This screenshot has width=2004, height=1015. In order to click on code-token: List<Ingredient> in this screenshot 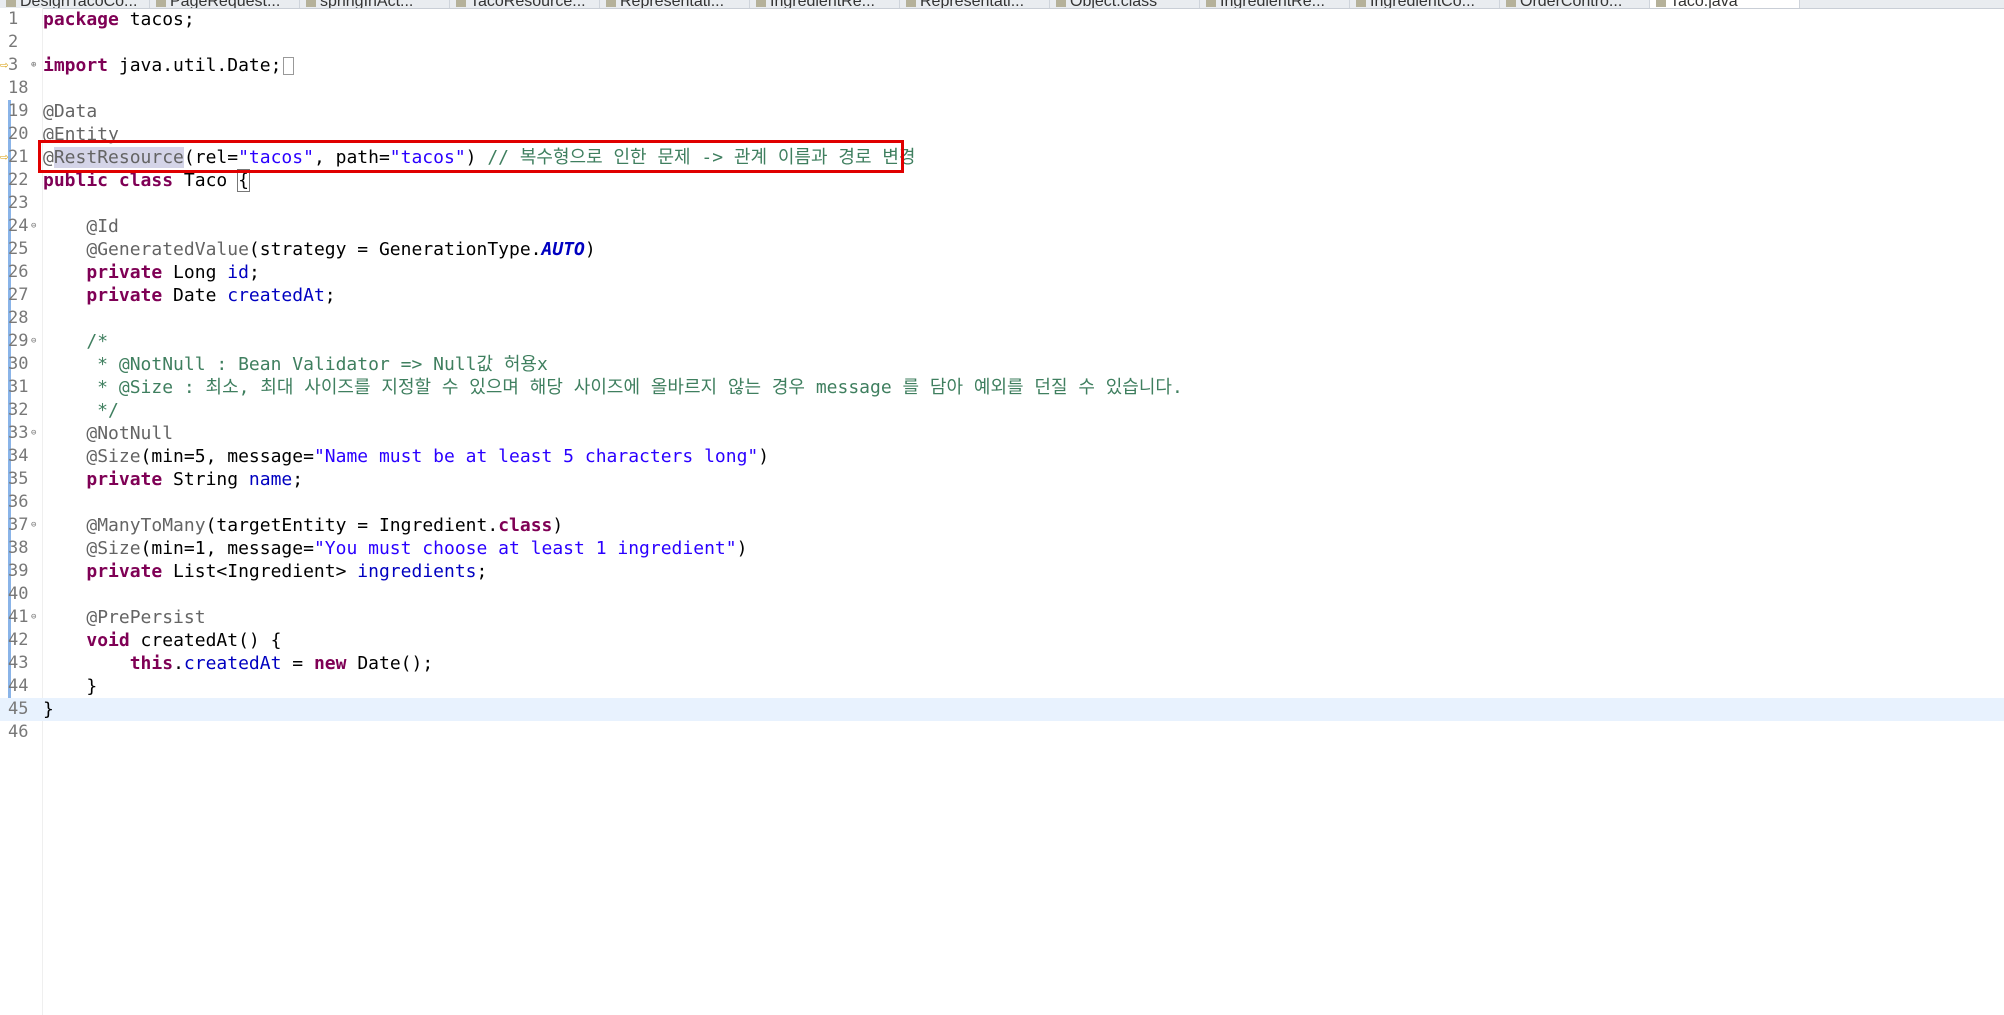, I will do `click(260, 571)`.